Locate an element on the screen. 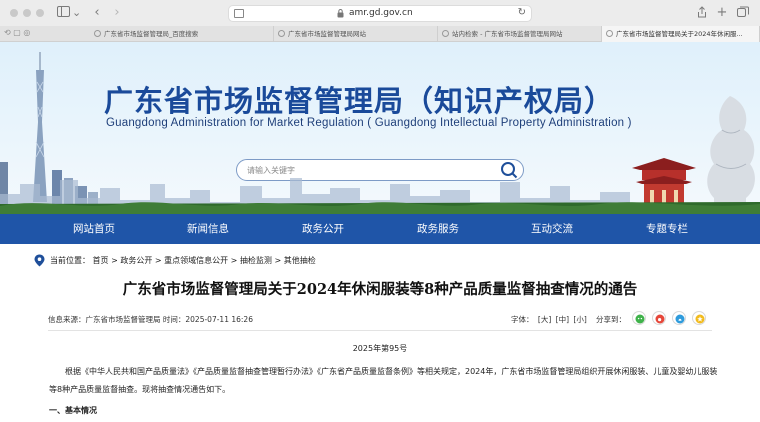 This screenshot has height=422, width=760. address-bar: amr.gd.gov.cn ↻ is located at coordinates (380, 13).